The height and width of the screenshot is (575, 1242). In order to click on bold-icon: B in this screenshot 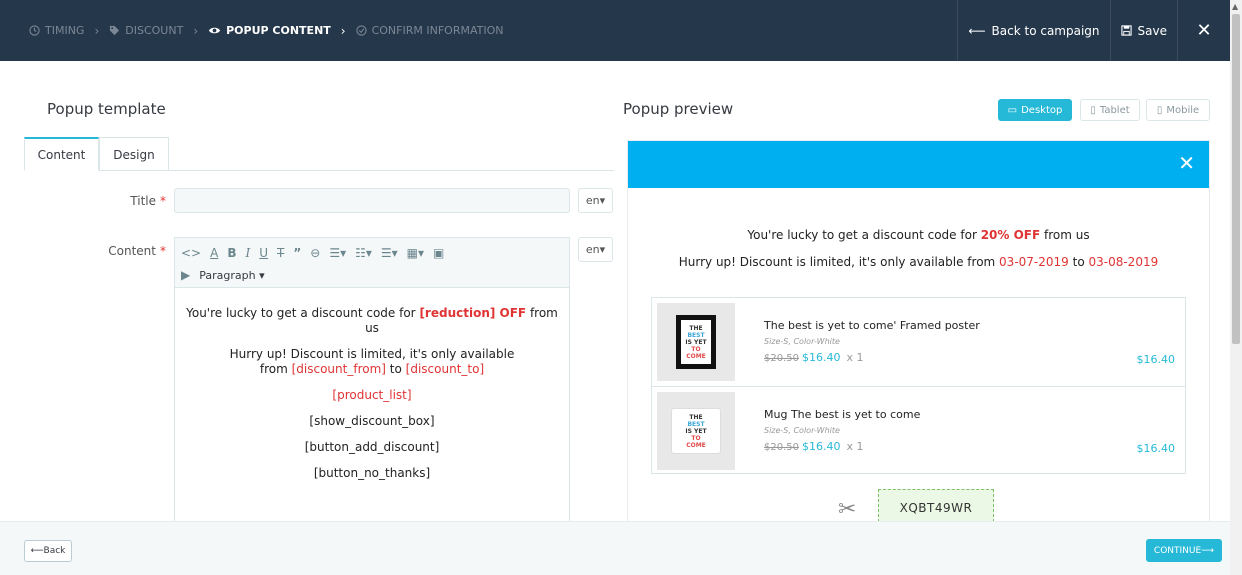, I will do `click(231, 253)`.